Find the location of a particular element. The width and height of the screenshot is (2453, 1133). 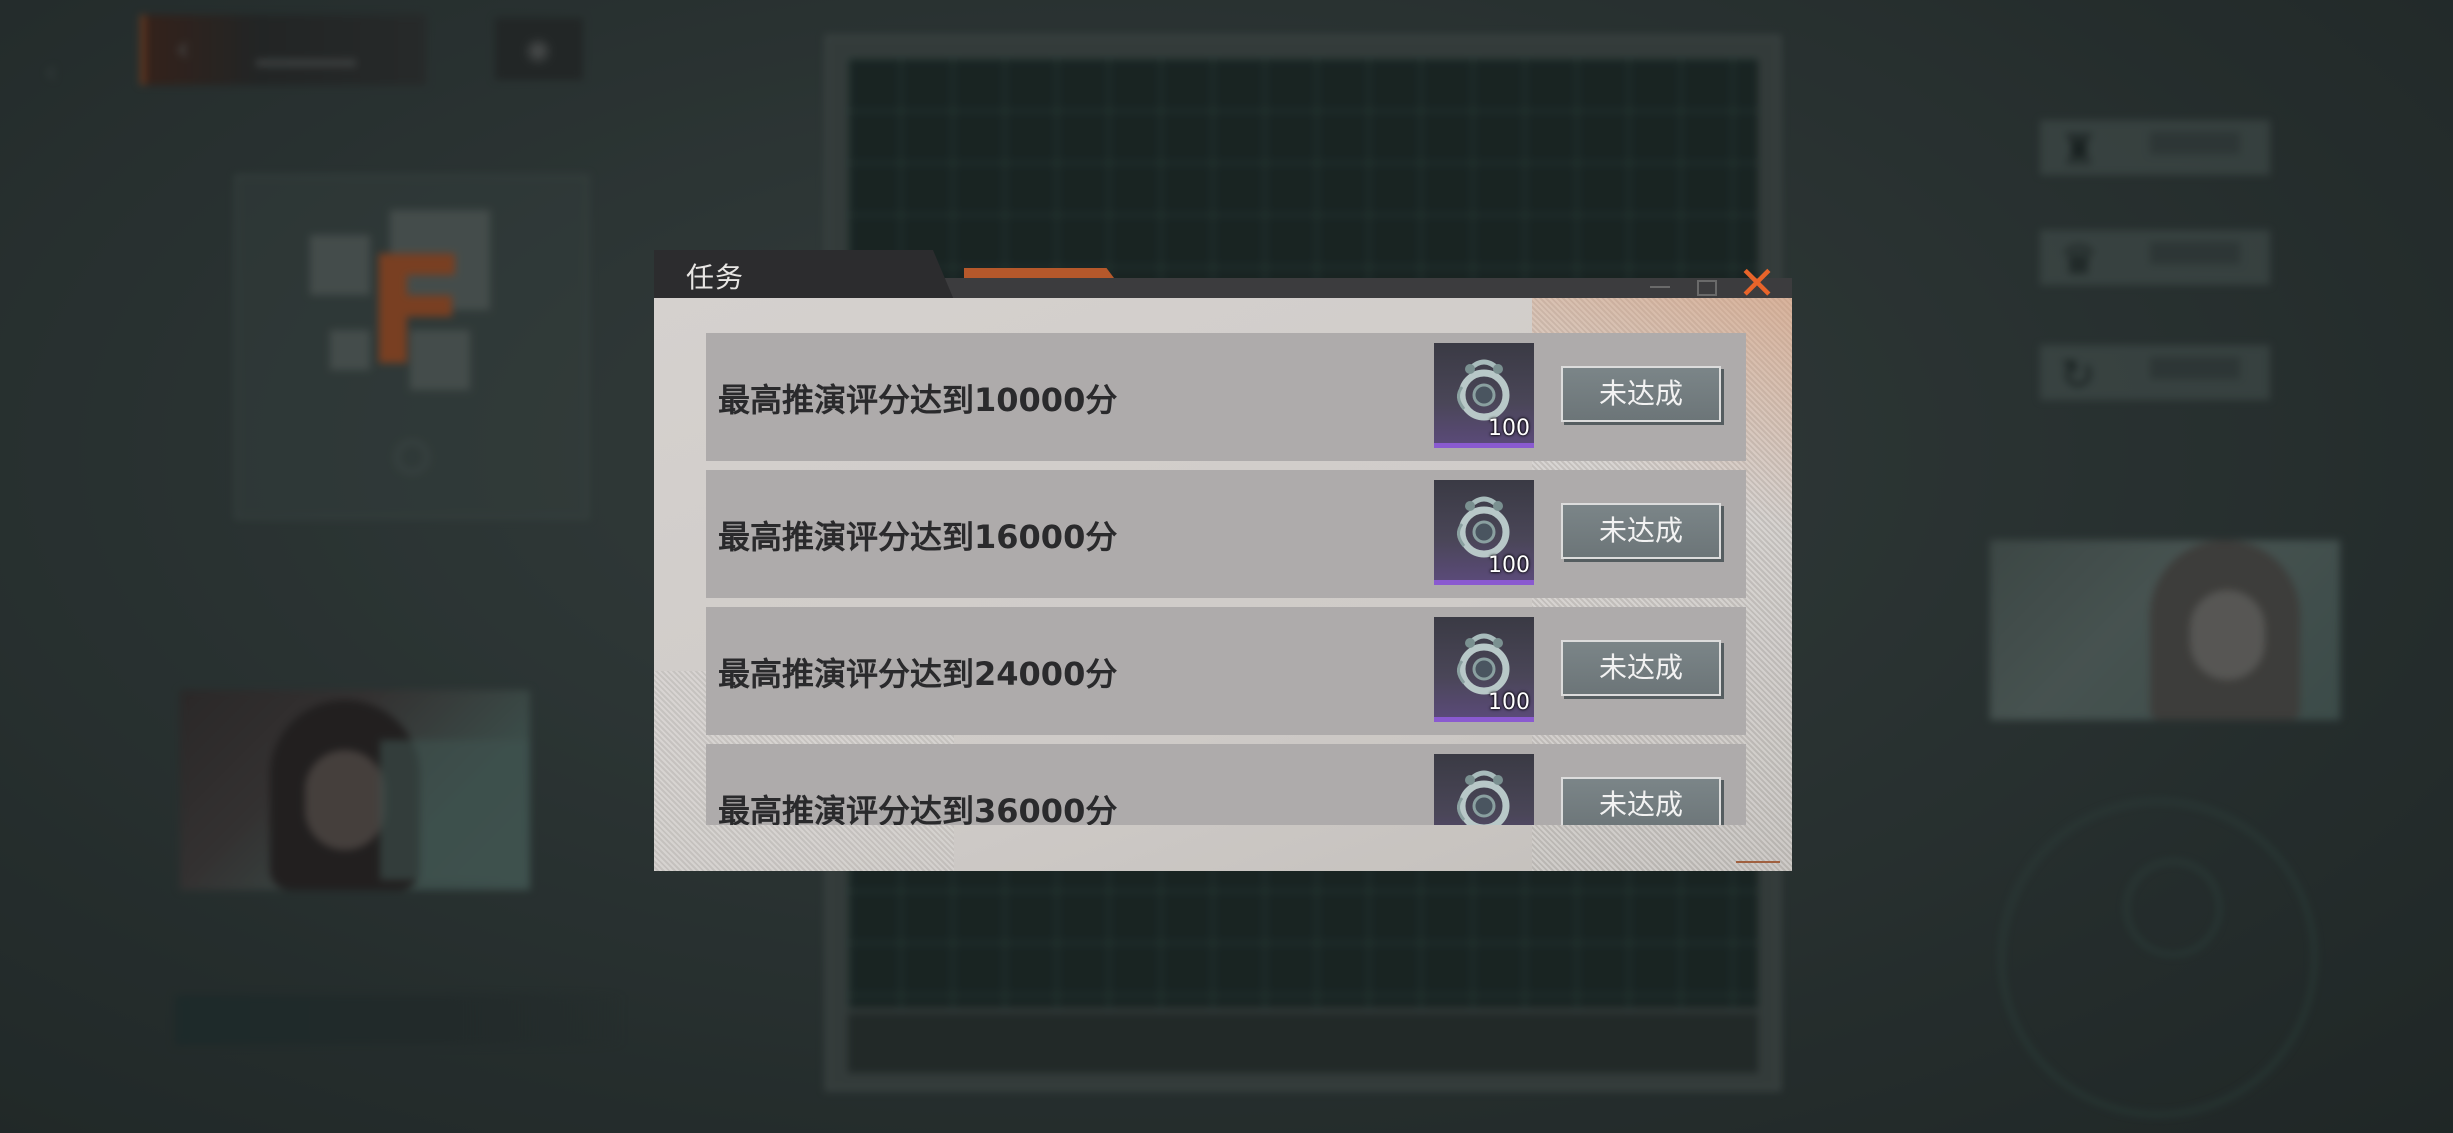

task-row: 最高推演评分达到16000分 100 未达成 is located at coordinates (1226, 534).